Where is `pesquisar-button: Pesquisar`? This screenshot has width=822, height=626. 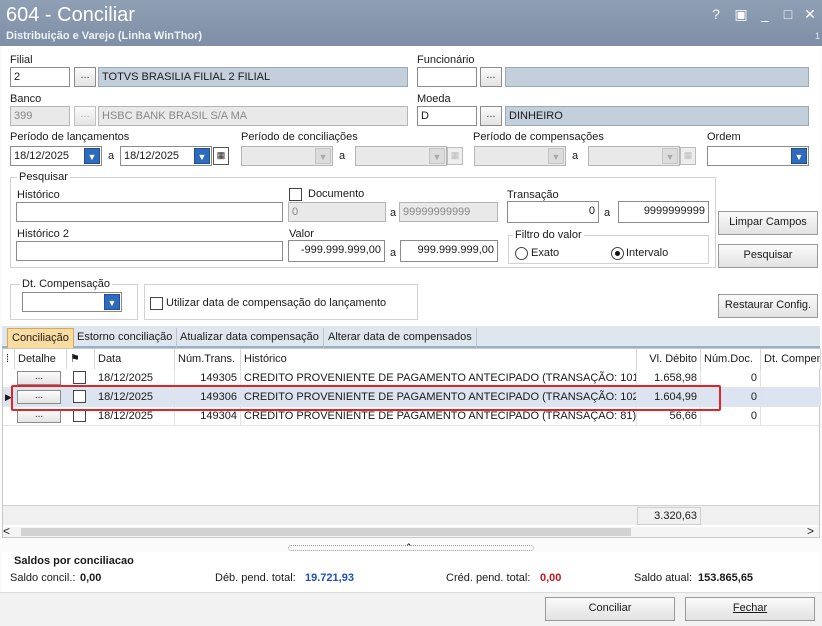
pesquisar-button: Pesquisar is located at coordinates (768, 256).